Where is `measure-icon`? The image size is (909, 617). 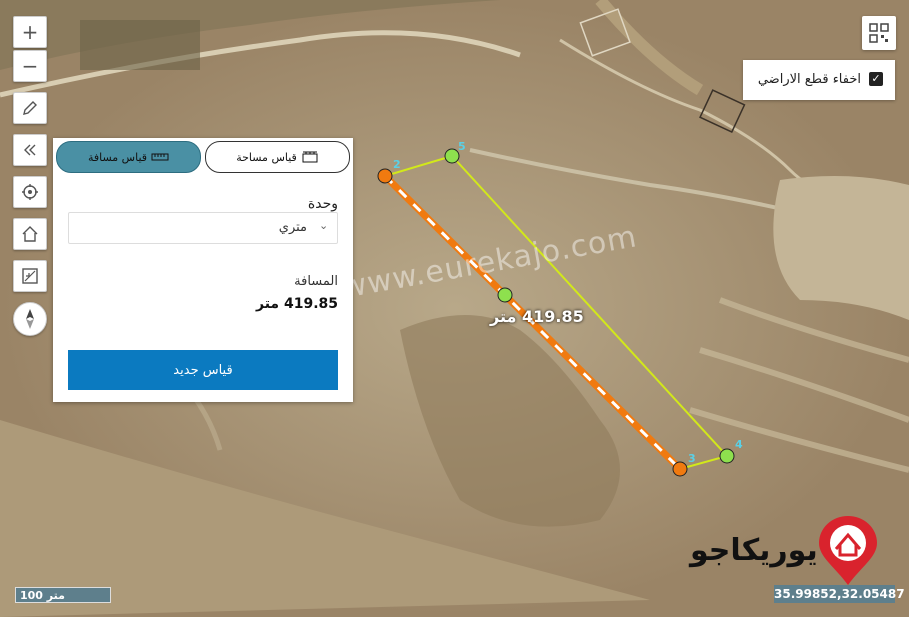
measure-icon is located at coordinates (30, 276).